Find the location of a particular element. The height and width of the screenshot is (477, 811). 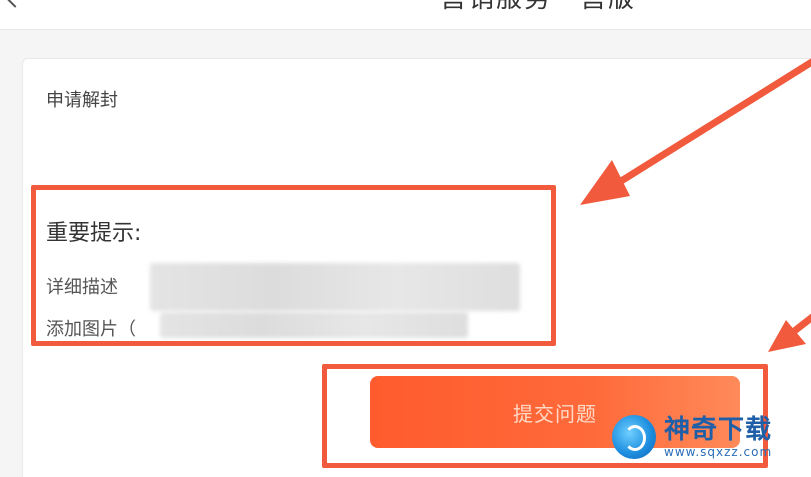

arrow-to-submit is located at coordinates (789, 332).